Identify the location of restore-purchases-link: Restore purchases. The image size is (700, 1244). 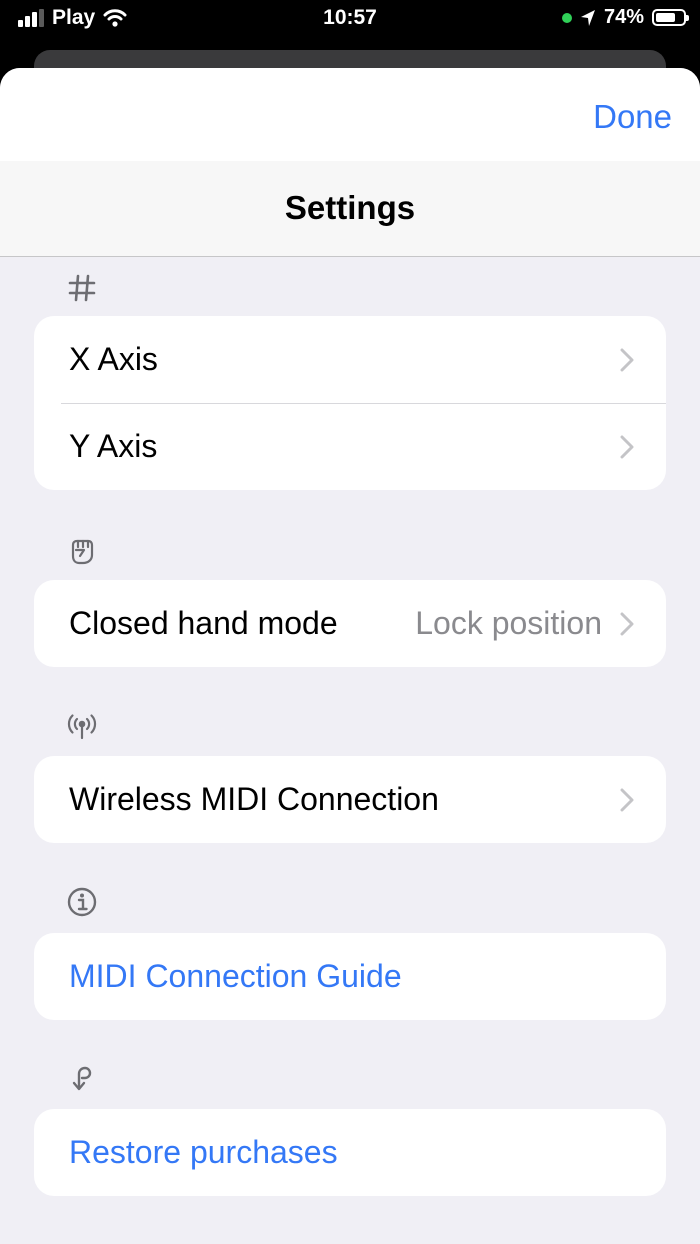
(203, 1152).